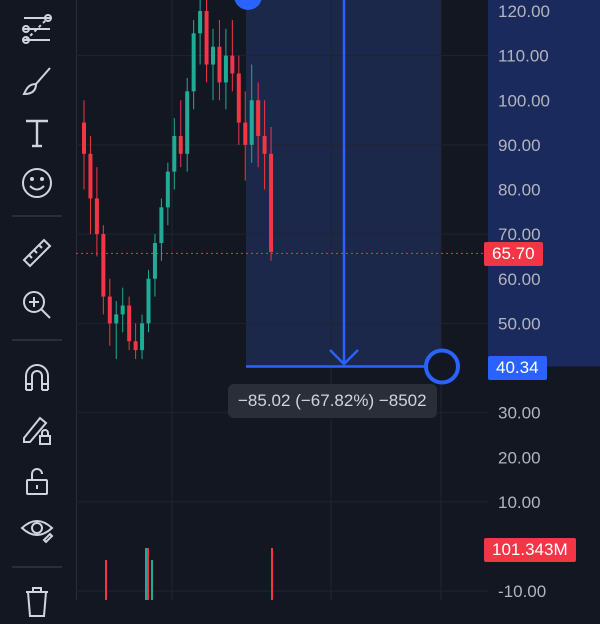 This screenshot has height=624, width=600. Describe the element at coordinates (519, 145) in the screenshot. I see `price-axis-tick: 90.00` at that location.